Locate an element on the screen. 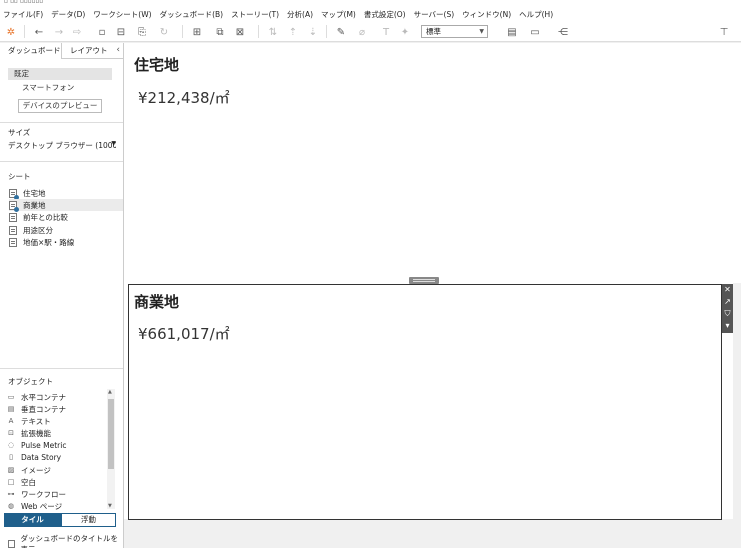 Image resolution: width=741 pixels, height=548 pixels. show-me-icon: ⊤ is located at coordinates (724, 32).